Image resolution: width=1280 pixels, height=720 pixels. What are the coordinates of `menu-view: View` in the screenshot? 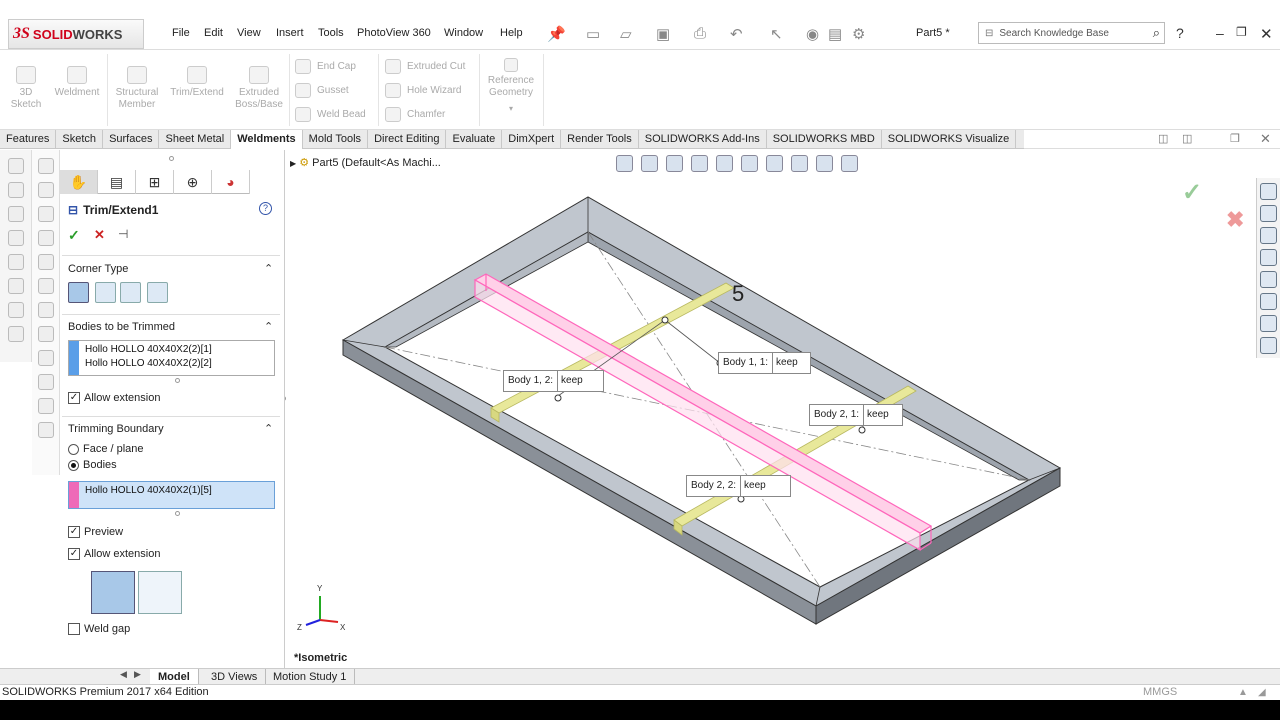 It's located at (249, 33).